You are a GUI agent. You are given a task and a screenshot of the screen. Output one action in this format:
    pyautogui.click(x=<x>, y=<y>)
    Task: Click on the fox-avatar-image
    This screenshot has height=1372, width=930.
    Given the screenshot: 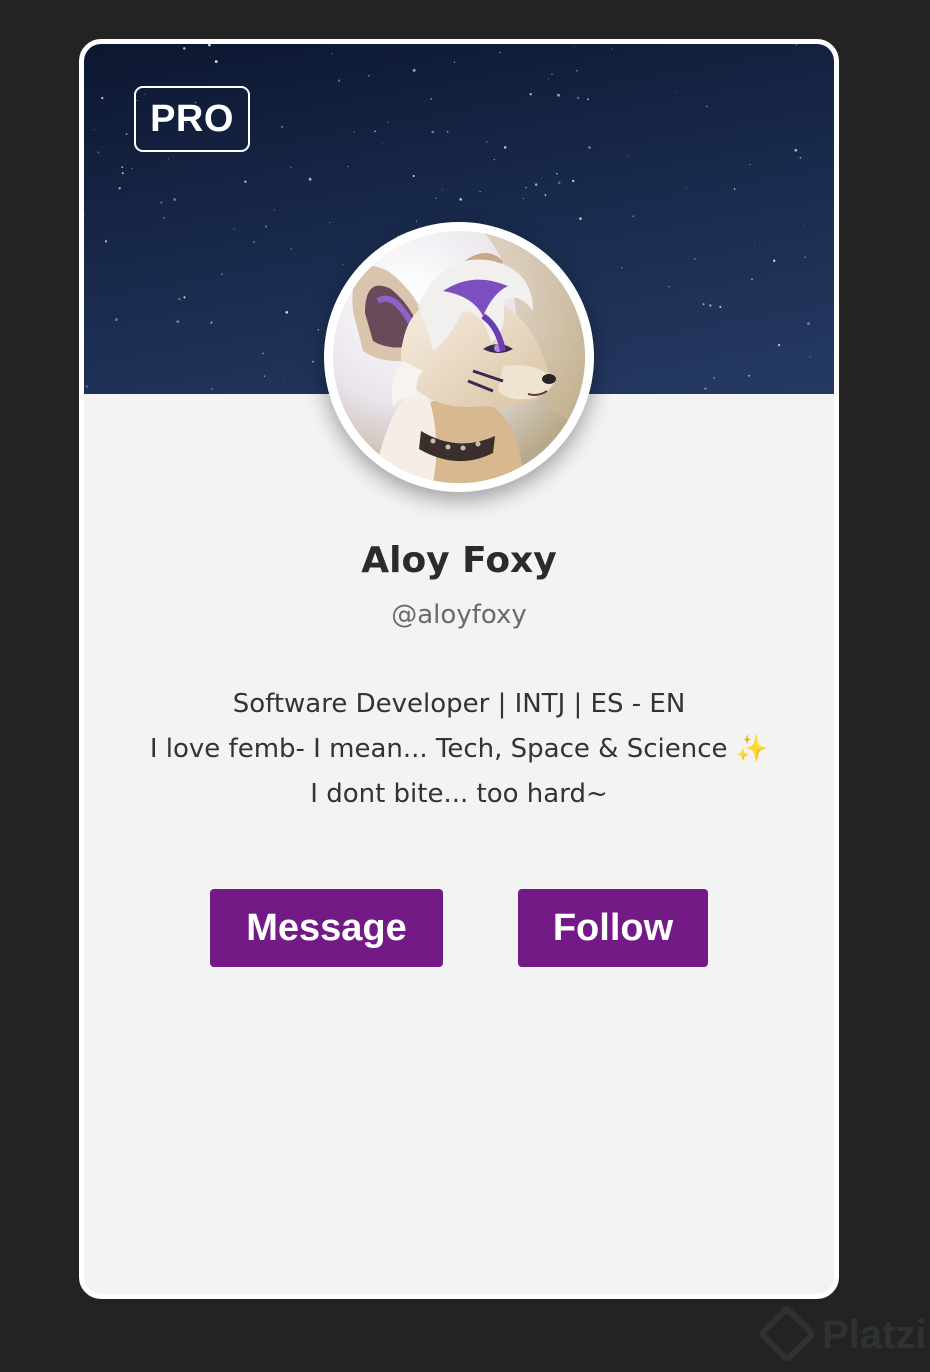 What is the action you would take?
    pyautogui.click(x=459, y=357)
    